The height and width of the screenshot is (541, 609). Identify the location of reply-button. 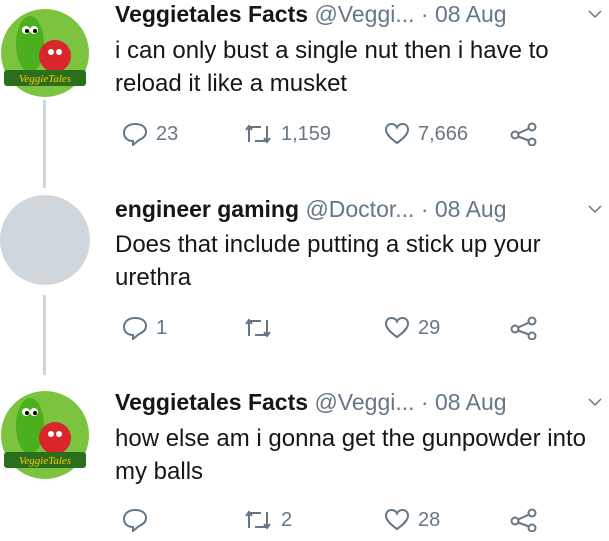
(139, 520).